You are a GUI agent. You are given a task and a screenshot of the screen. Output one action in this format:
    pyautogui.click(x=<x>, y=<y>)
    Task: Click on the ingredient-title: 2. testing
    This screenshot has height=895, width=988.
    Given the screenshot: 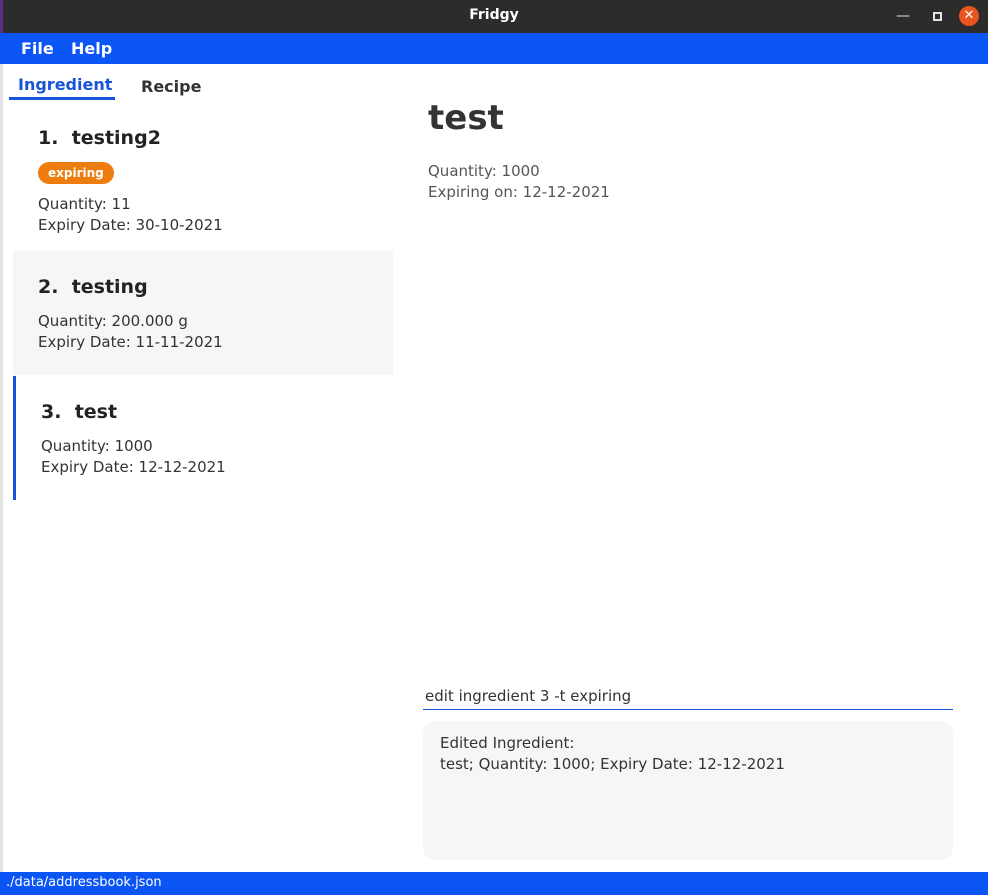 What is the action you would take?
    pyautogui.click(x=93, y=287)
    